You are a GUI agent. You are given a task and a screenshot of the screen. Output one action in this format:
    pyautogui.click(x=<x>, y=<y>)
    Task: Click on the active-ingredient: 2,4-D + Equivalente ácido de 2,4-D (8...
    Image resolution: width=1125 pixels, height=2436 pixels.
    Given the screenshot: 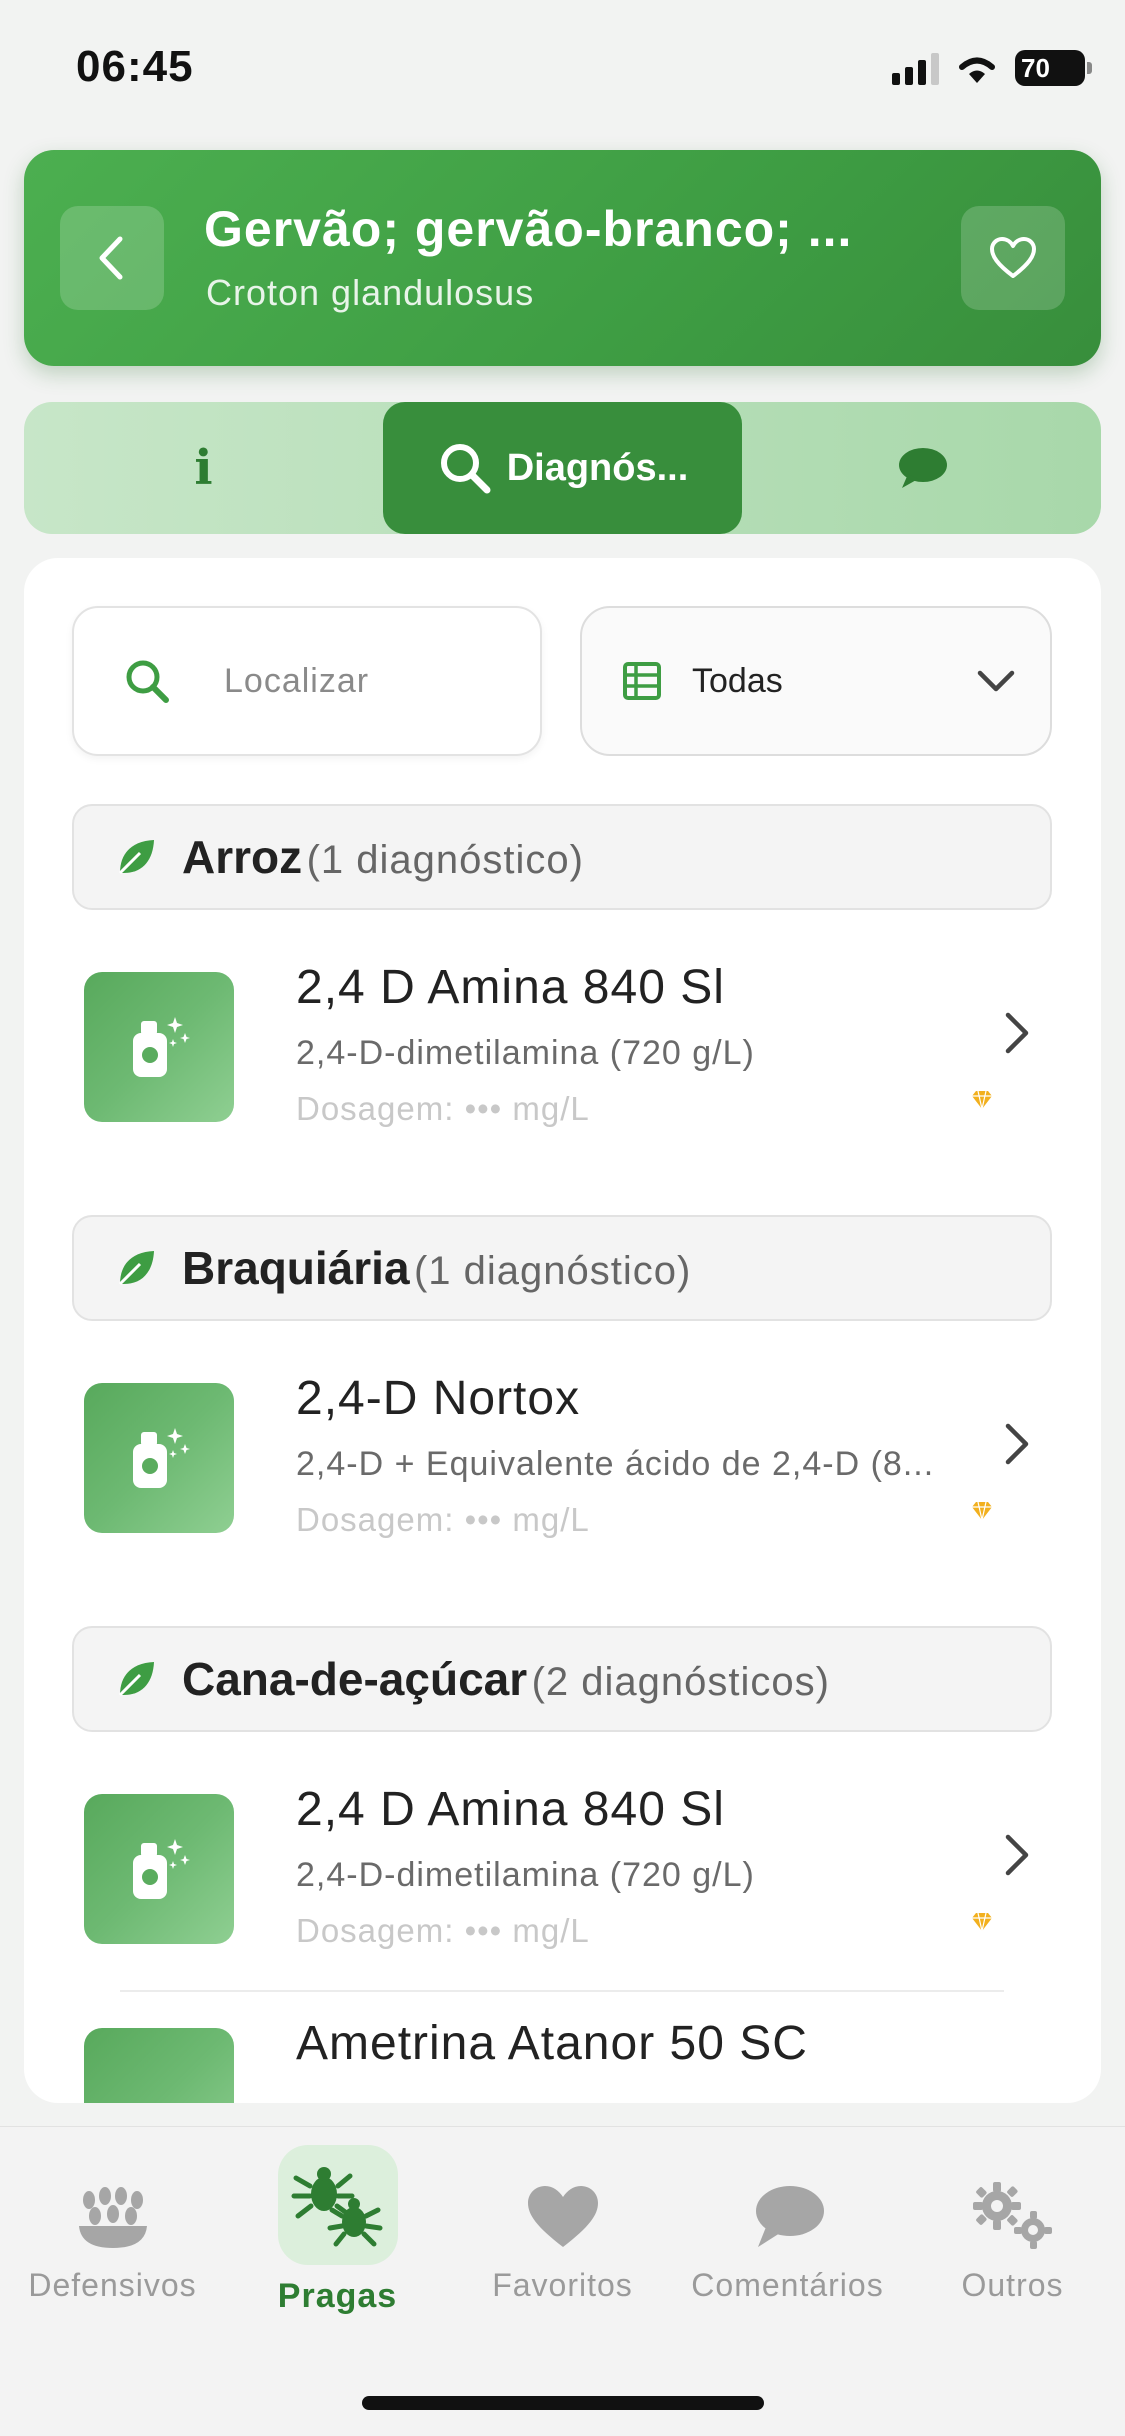 What is the action you would take?
    pyautogui.click(x=615, y=1464)
    